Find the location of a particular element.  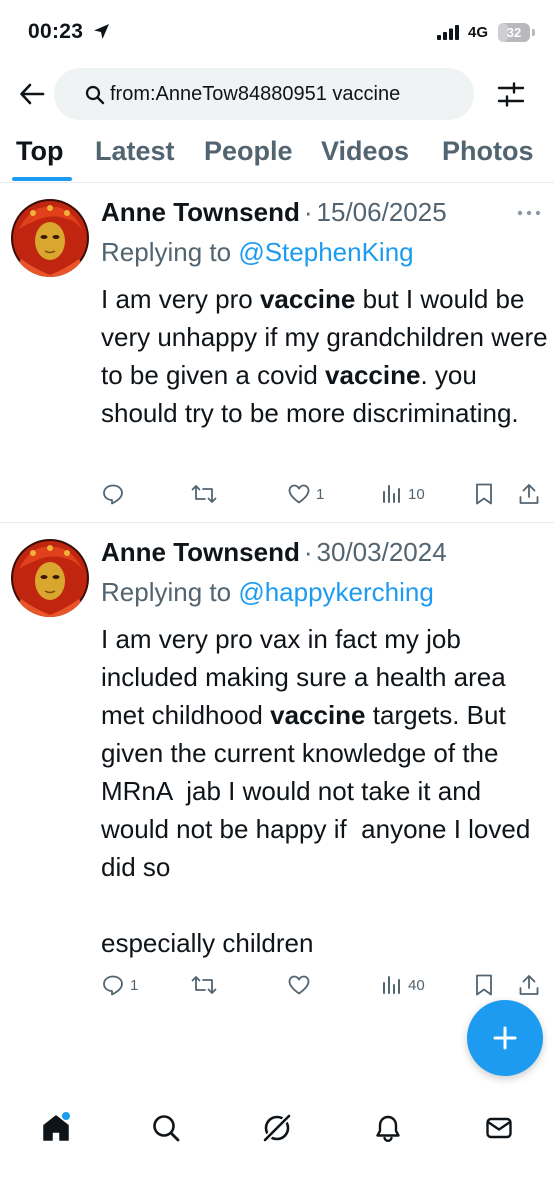

filter-icon is located at coordinates (511, 94).